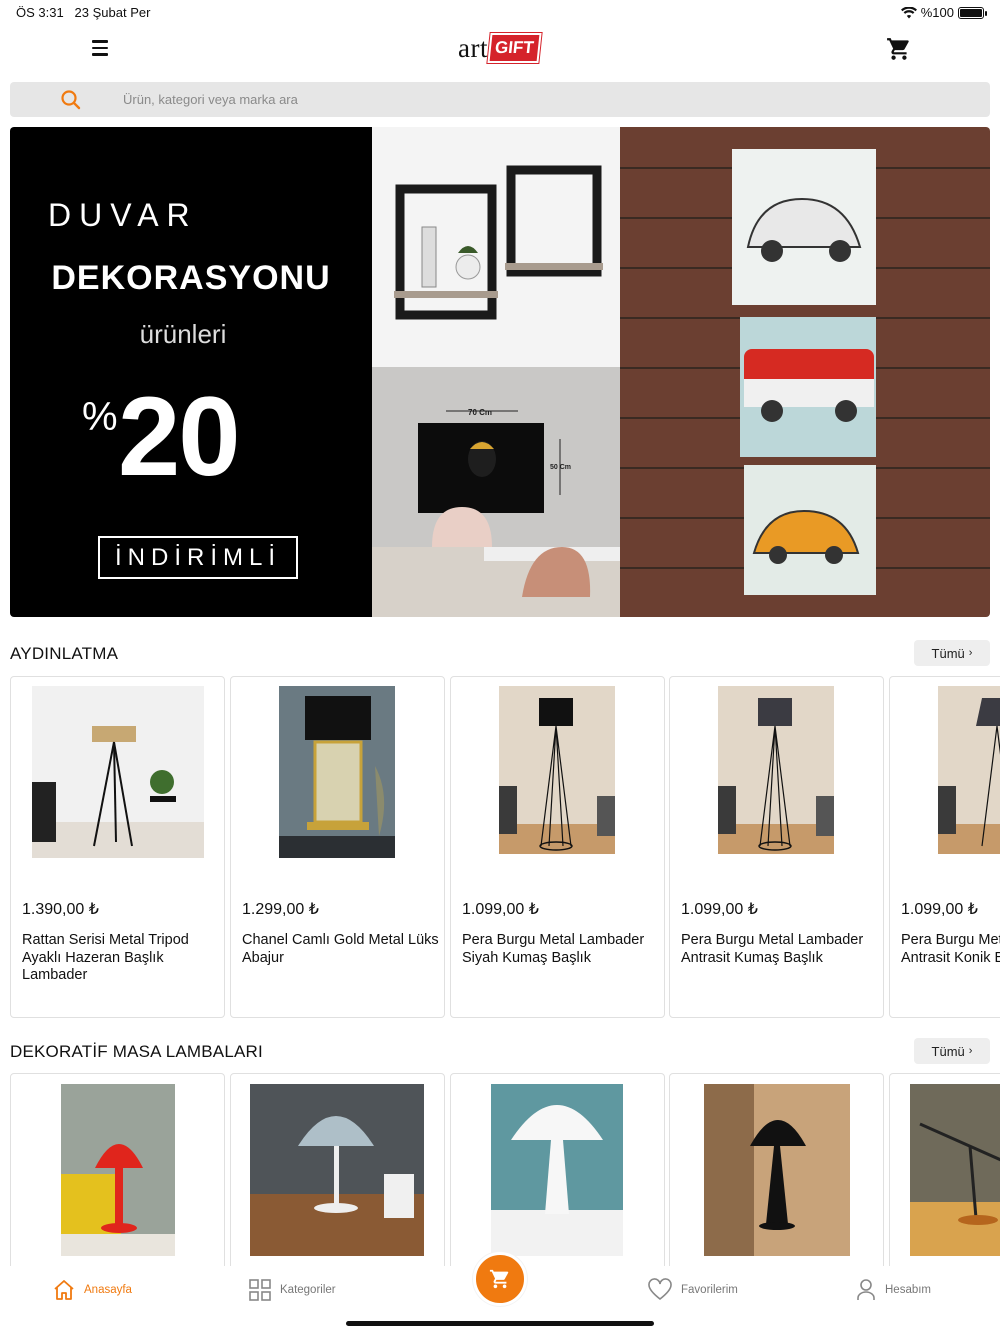 This screenshot has width=1000, height=1334. Describe the element at coordinates (473, 99) in the screenshot. I see `search-input` at that location.